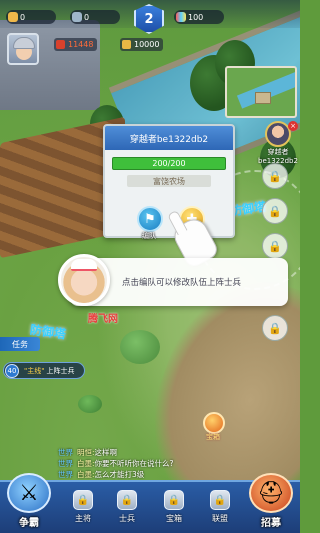 The width and height of the screenshot is (320, 533). I want to click on map-player-marker: × 穿越者 be1322db2, so click(278, 143).